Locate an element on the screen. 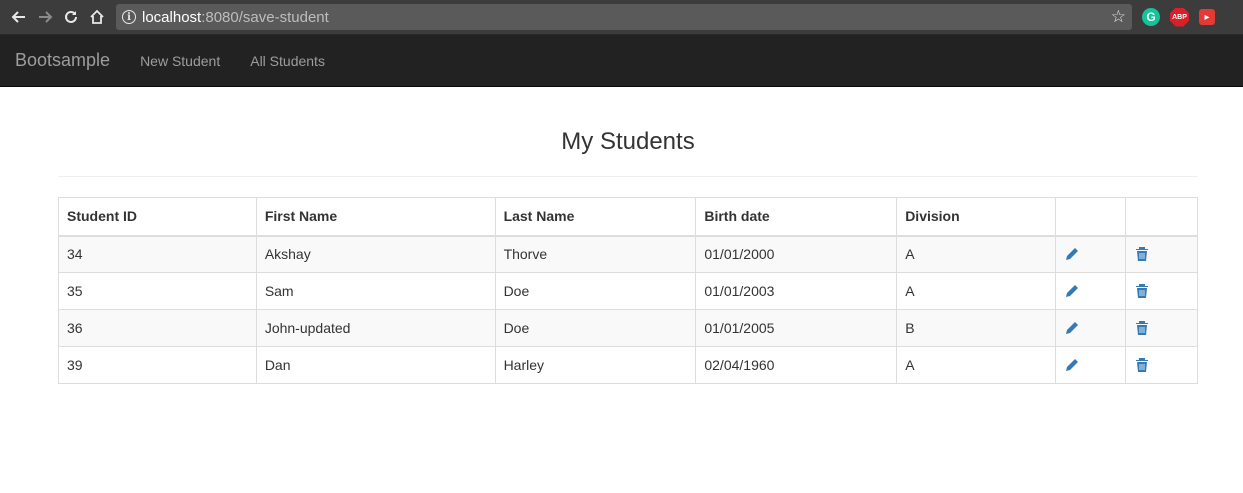 The image size is (1243, 493). header-last-name: Last Name is located at coordinates (595, 217).